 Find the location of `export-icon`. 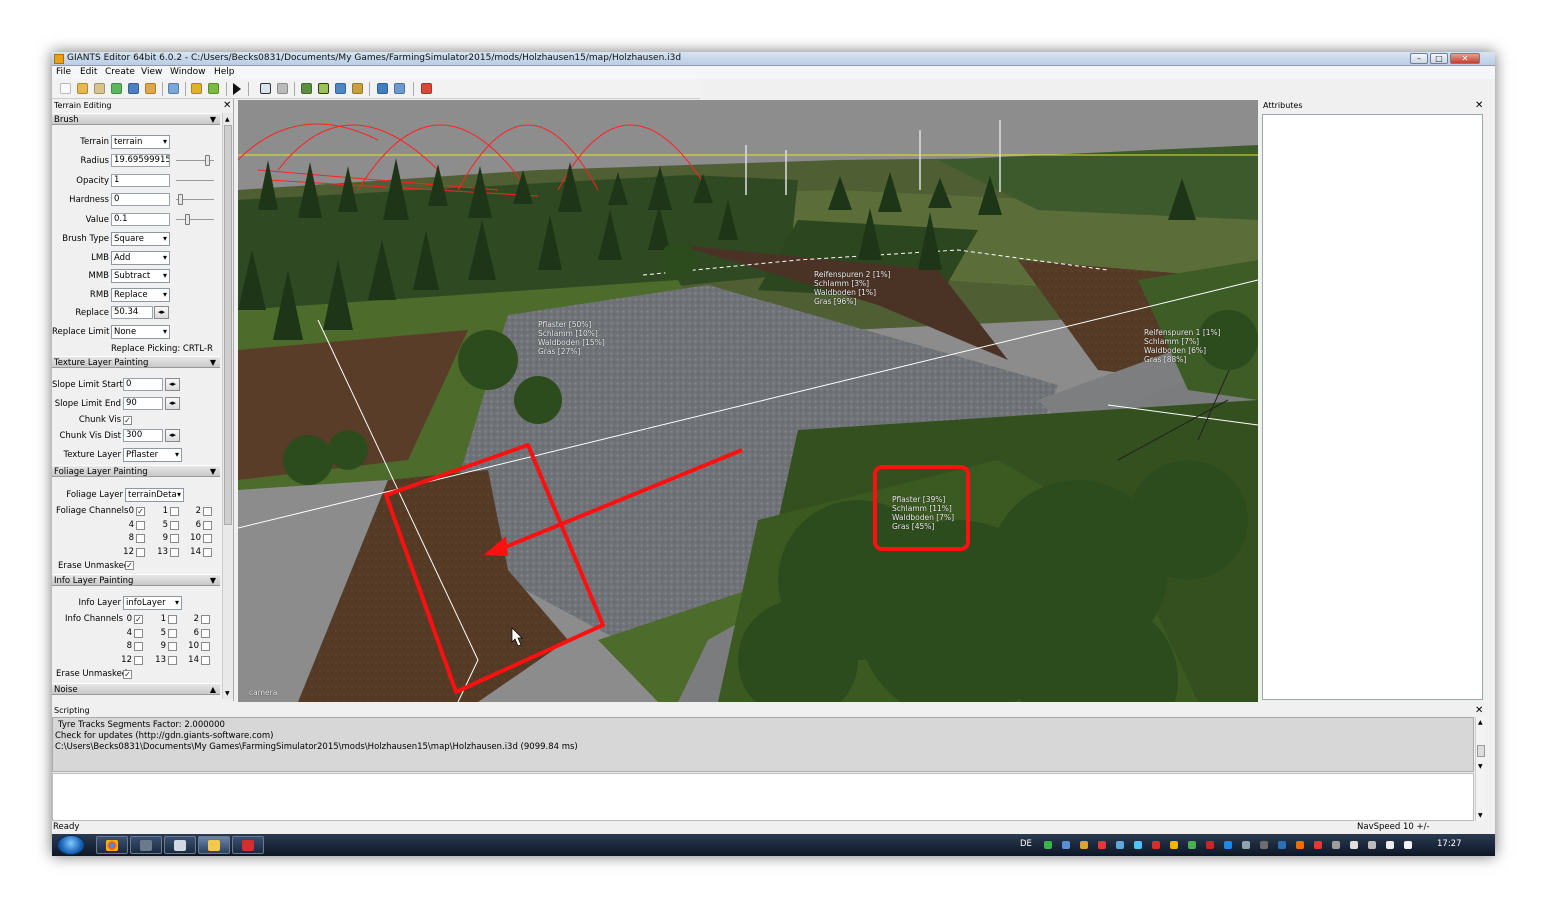

export-icon is located at coordinates (150, 88).